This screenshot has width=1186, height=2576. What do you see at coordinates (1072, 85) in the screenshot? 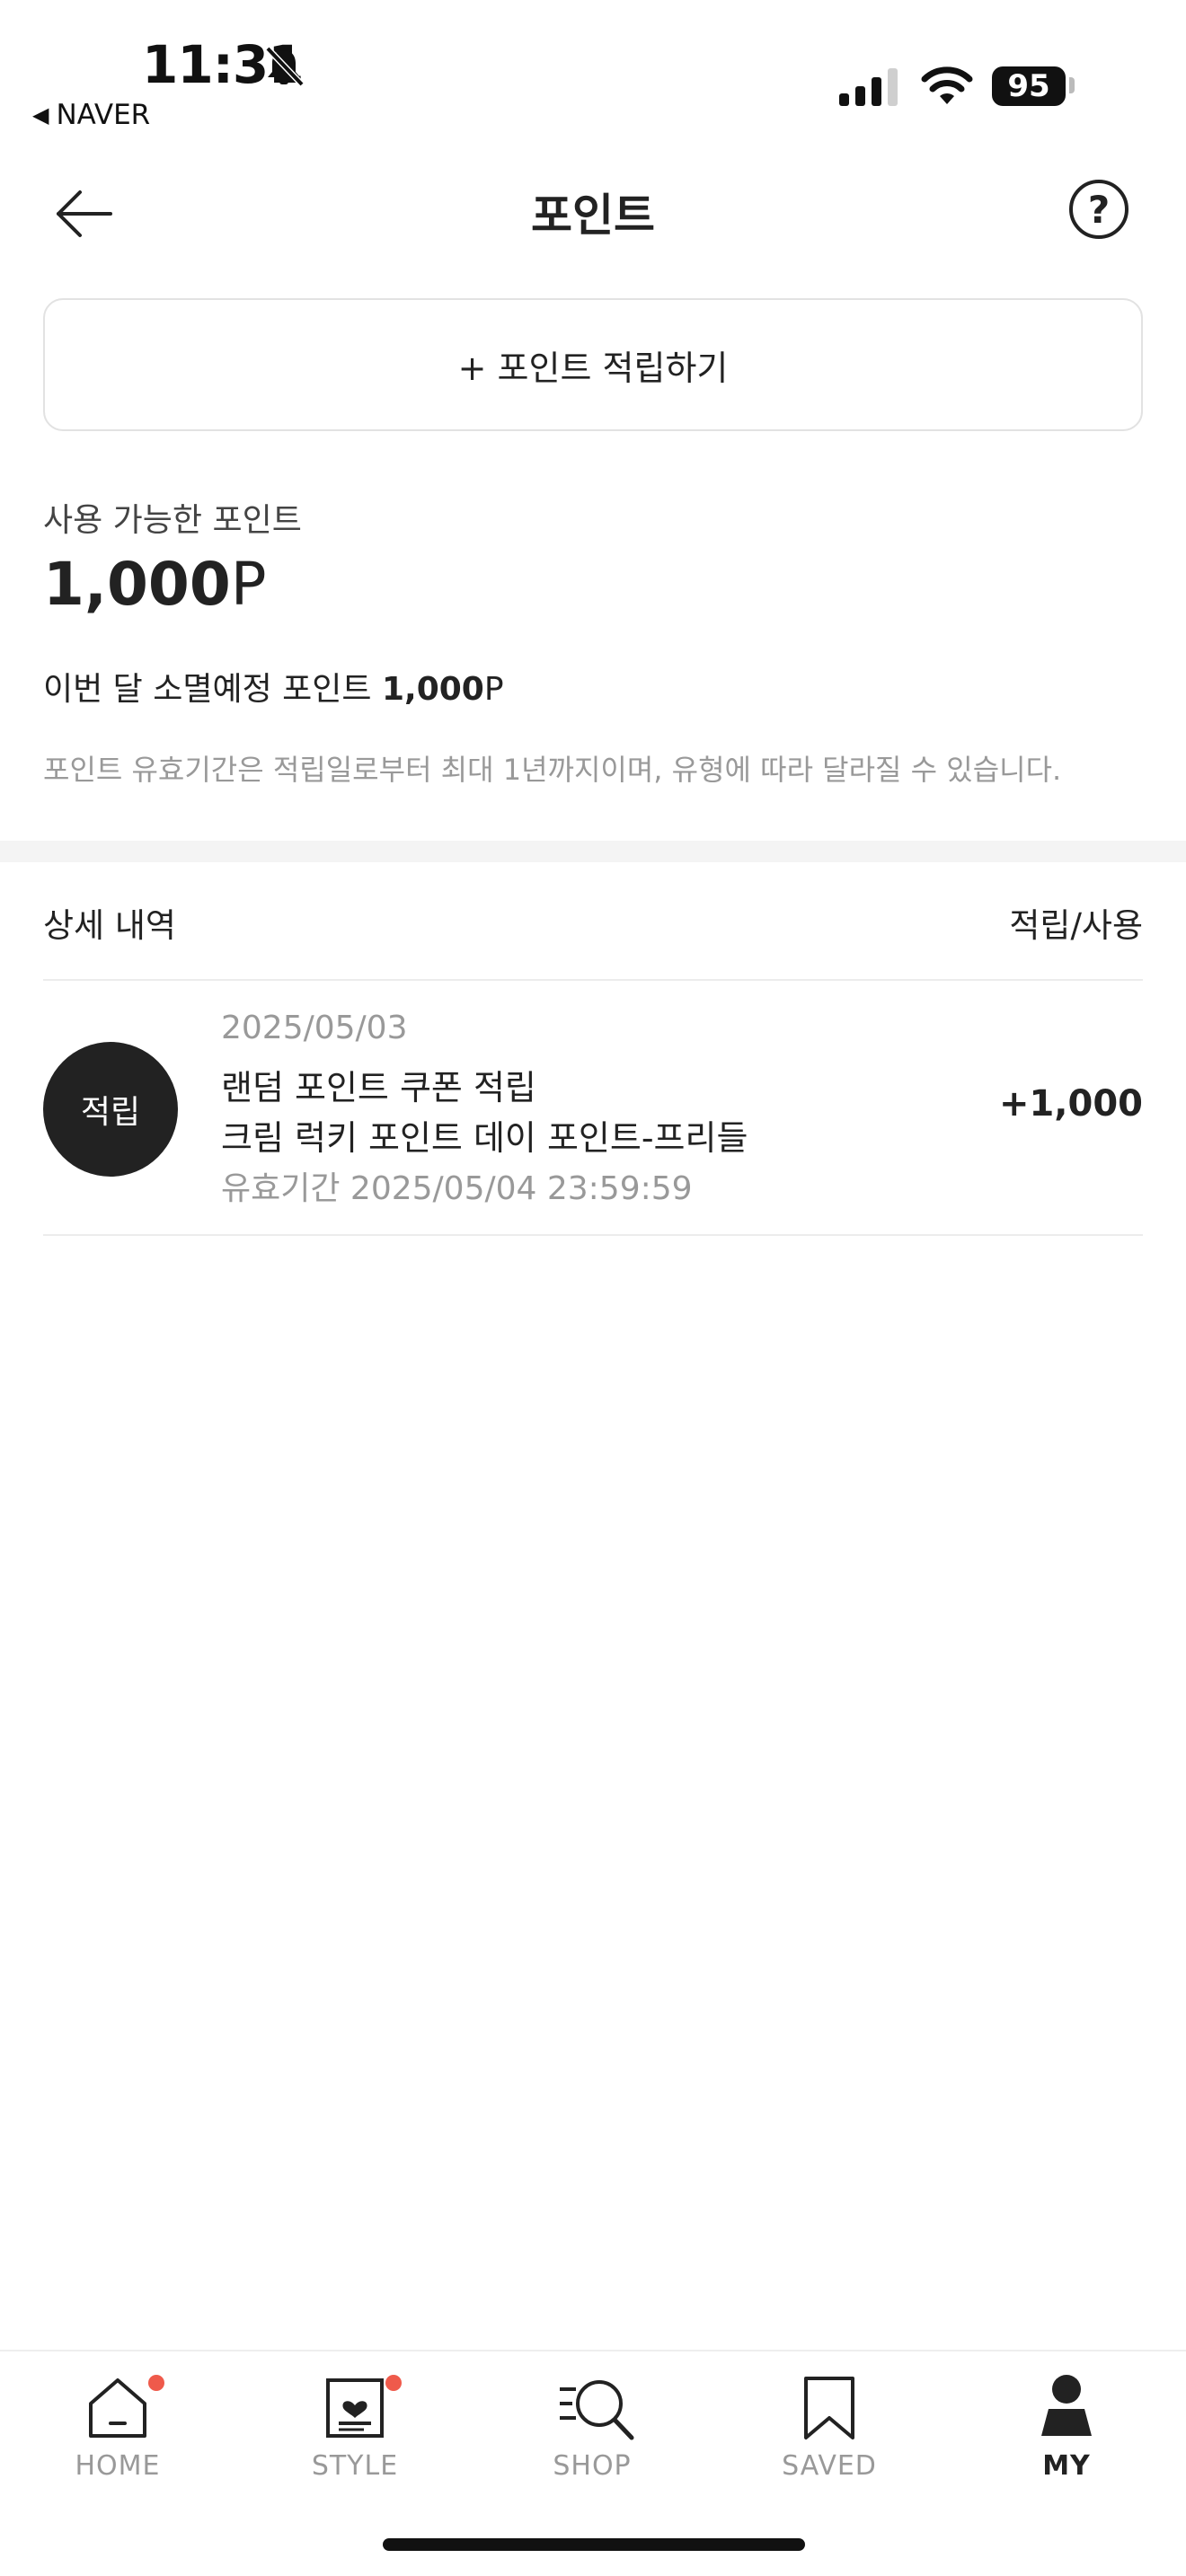
I see `battery-nub` at bounding box center [1072, 85].